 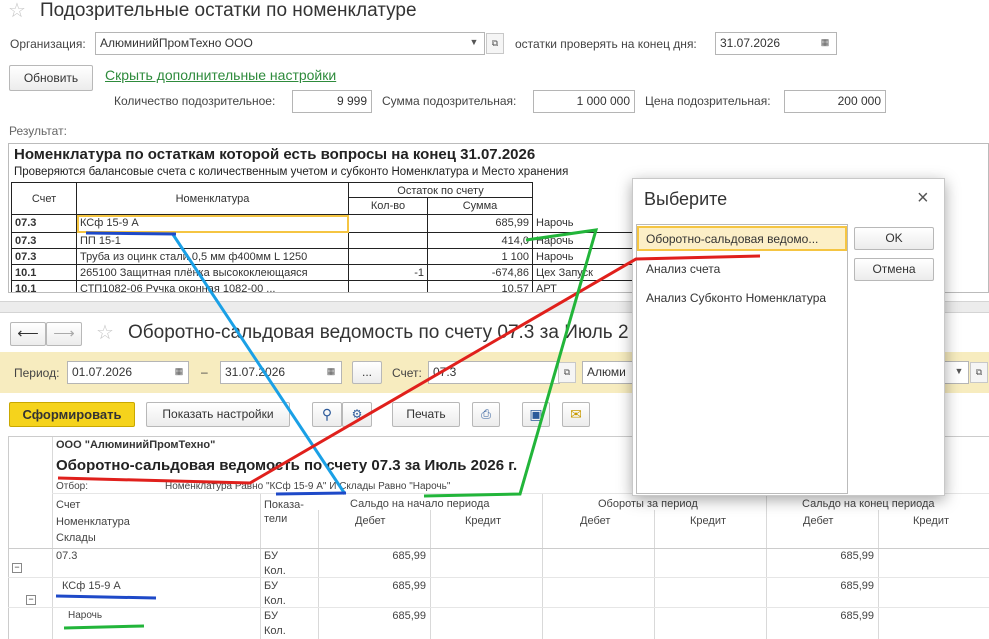 What do you see at coordinates (894, 238) in the screenshot?
I see `ok-button: OK` at bounding box center [894, 238].